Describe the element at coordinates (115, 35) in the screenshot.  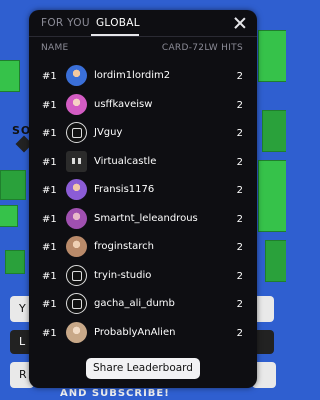
I see `active-tab-indicator` at that location.